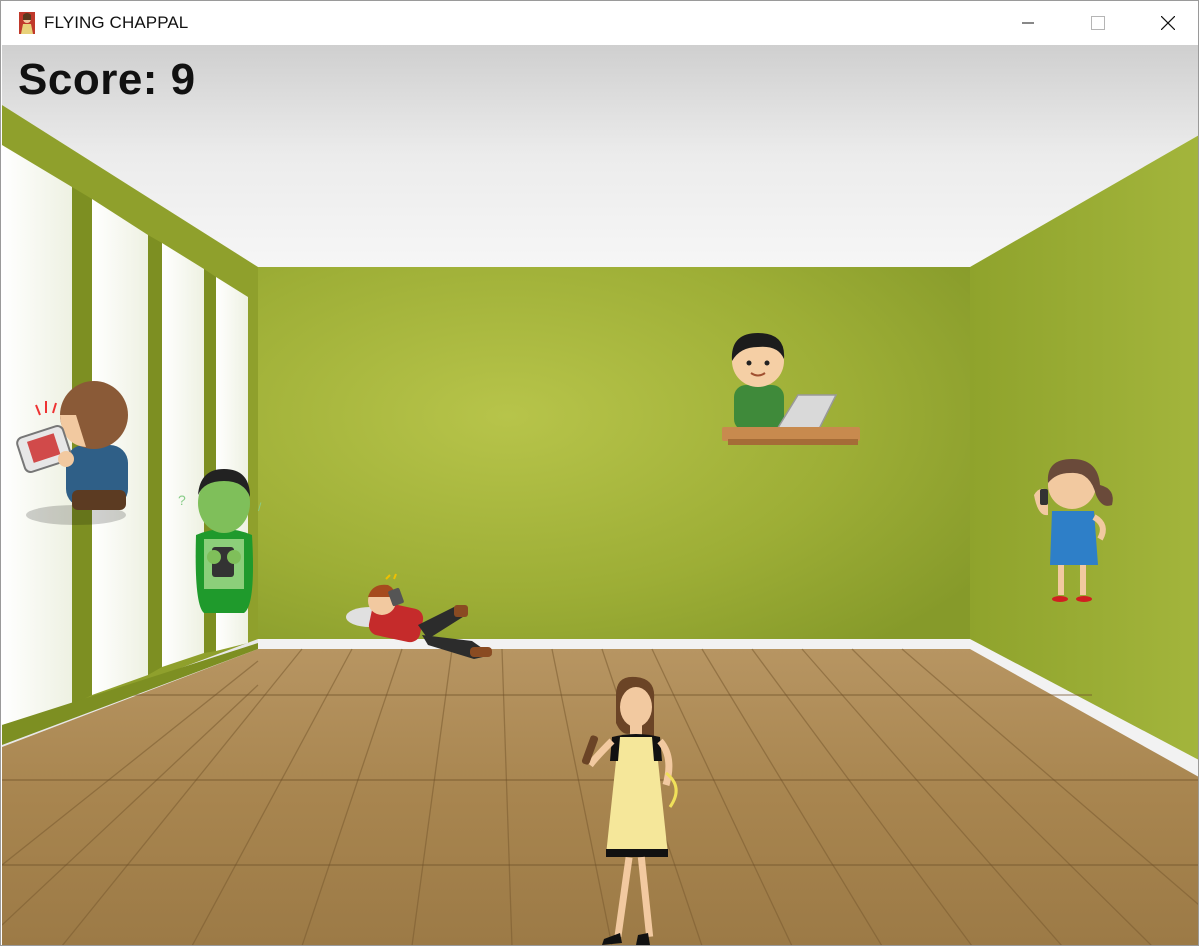  I want to click on sick-boy-holding-phone: ? /, so click(224, 540).